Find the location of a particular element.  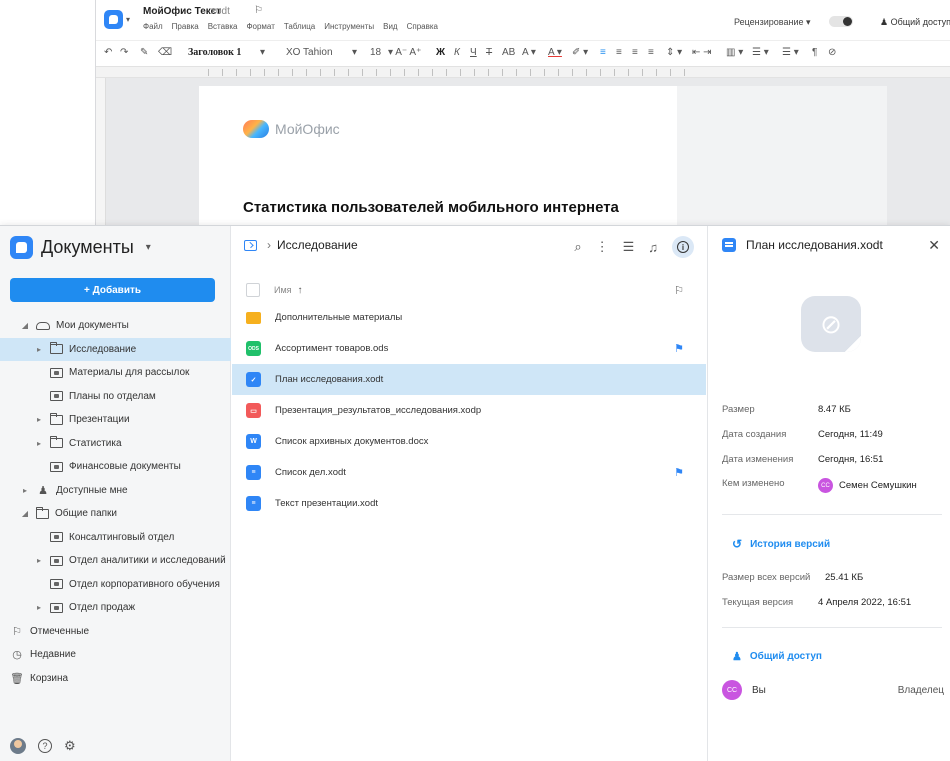

info-button: i is located at coordinates (683, 247).